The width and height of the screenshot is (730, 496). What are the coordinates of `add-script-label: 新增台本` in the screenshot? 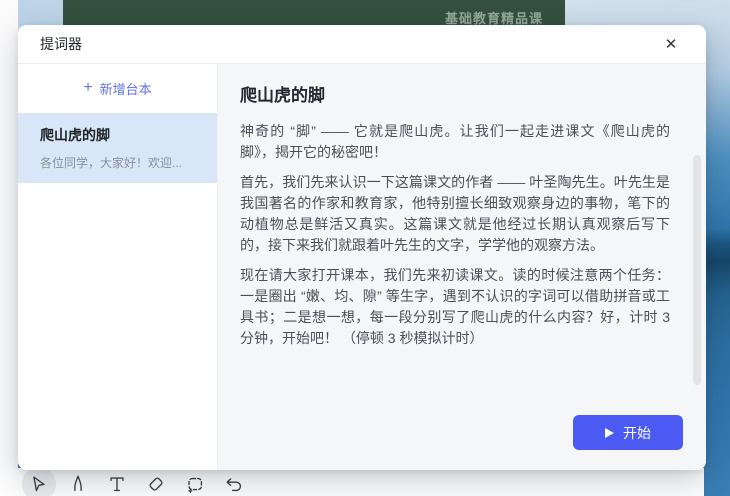 It's located at (125, 89).